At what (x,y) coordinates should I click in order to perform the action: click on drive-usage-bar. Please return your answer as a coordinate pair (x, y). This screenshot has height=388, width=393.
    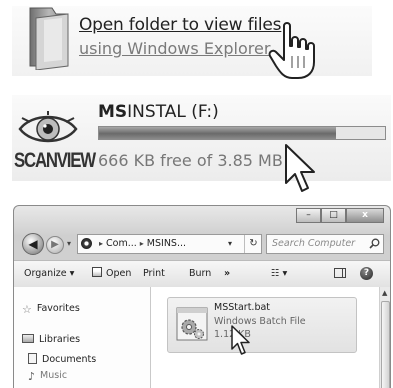
    Looking at the image, I should click on (242, 133).